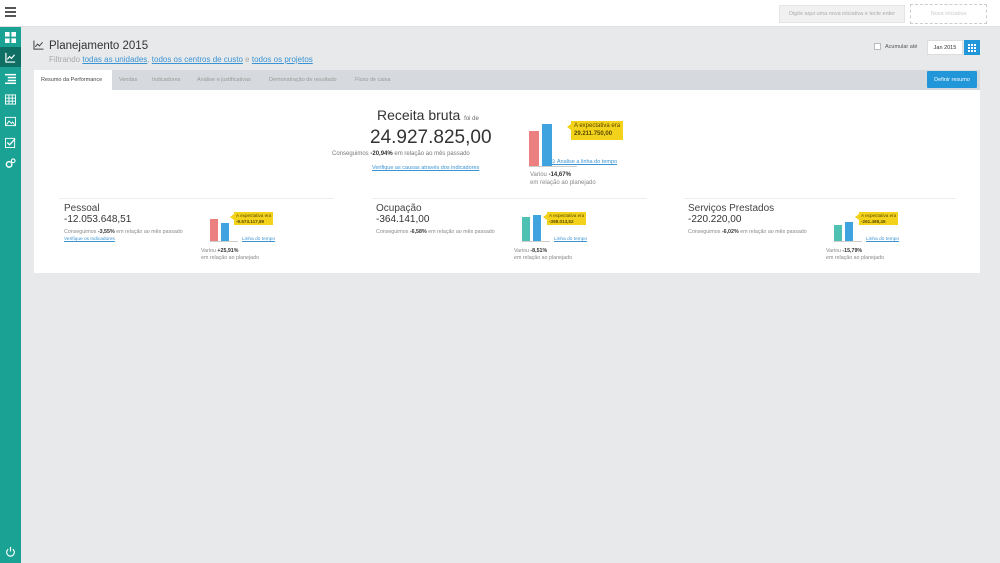  I want to click on sidebar-item-planning, so click(10, 57).